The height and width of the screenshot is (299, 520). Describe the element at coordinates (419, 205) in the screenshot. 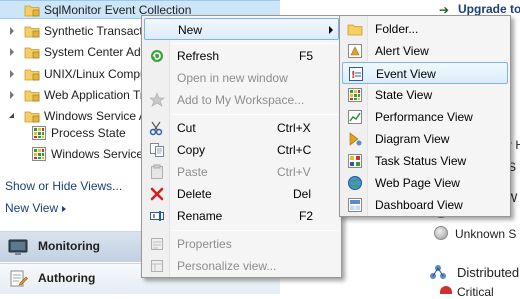

I see `menu-item-label: Dashboard View` at that location.